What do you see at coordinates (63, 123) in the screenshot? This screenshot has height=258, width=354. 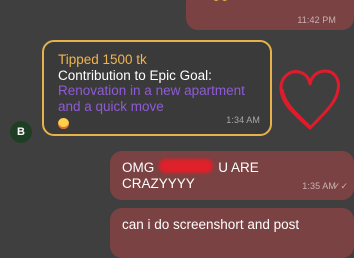 I see `smiling-face-icon` at bounding box center [63, 123].